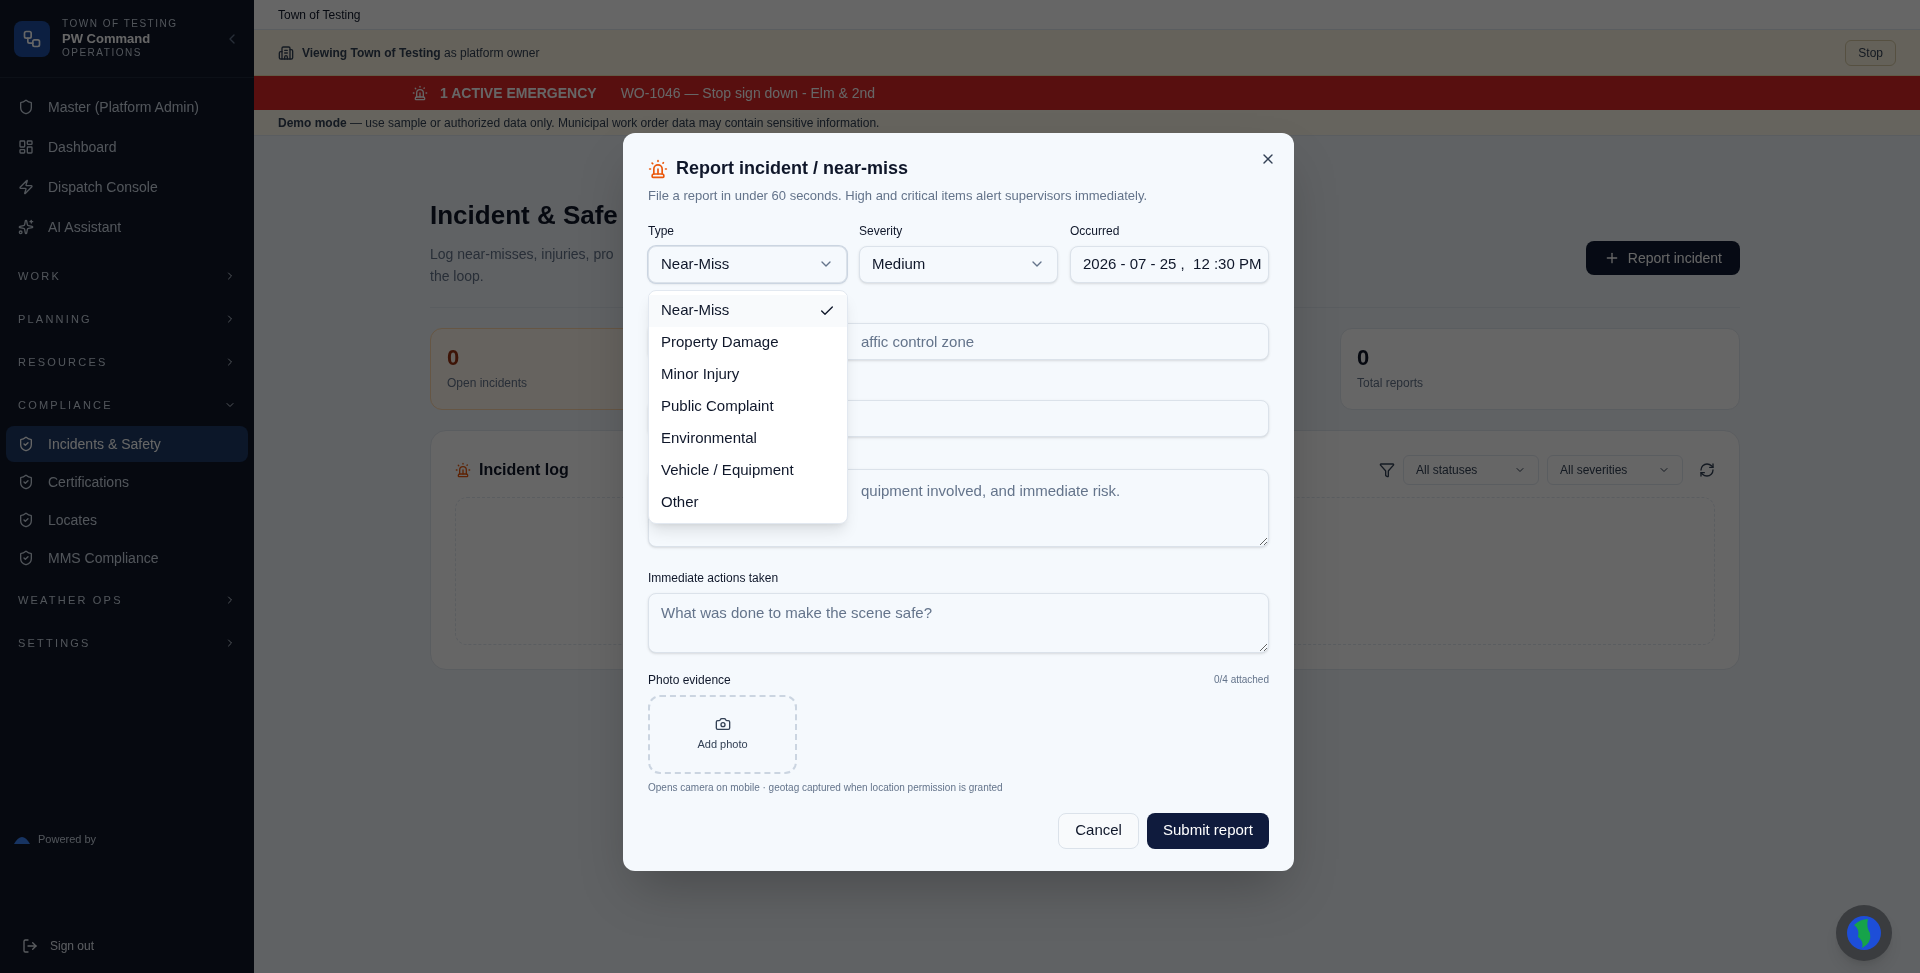 The width and height of the screenshot is (1920, 973). Describe the element at coordinates (421, 53) in the screenshot. I see `impersonation-text: Viewing Town of Testing as platform owner` at that location.